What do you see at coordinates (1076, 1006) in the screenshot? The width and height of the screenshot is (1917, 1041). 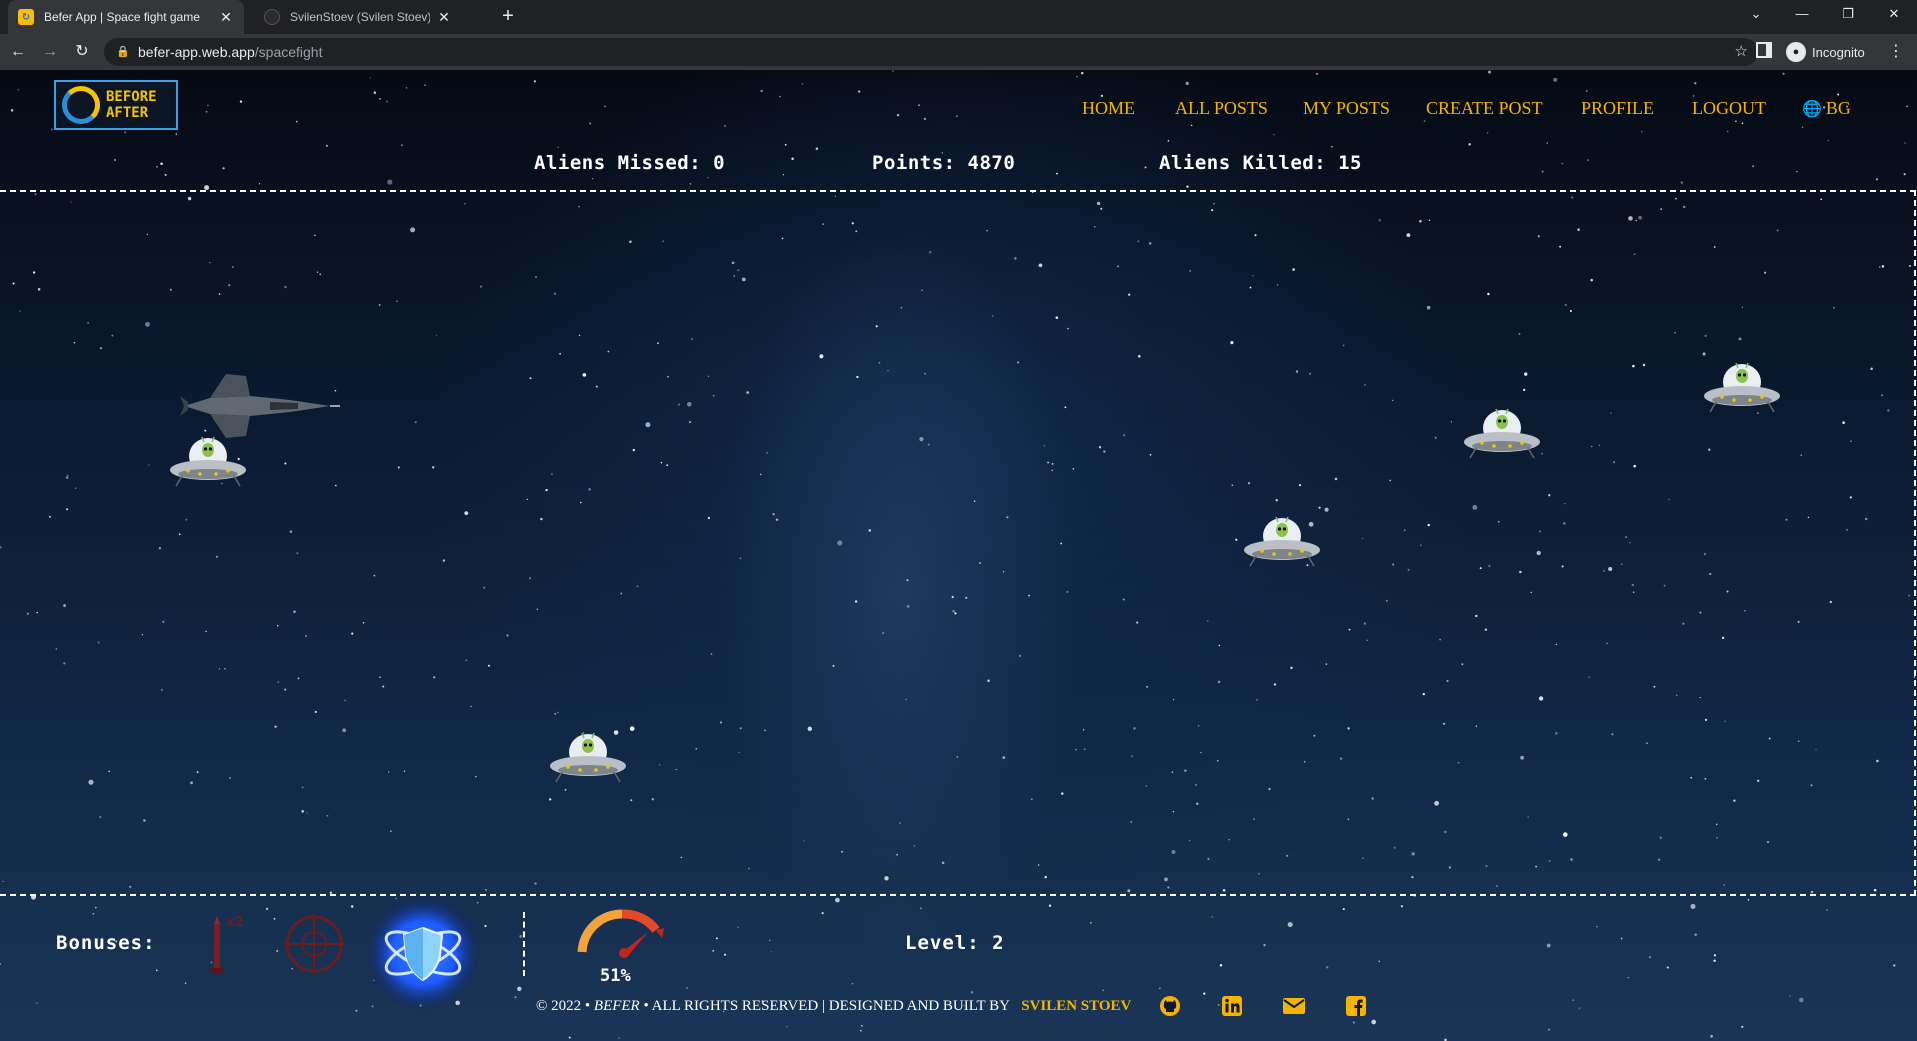 I see `footer-author-link: SVILEN STOEV` at bounding box center [1076, 1006].